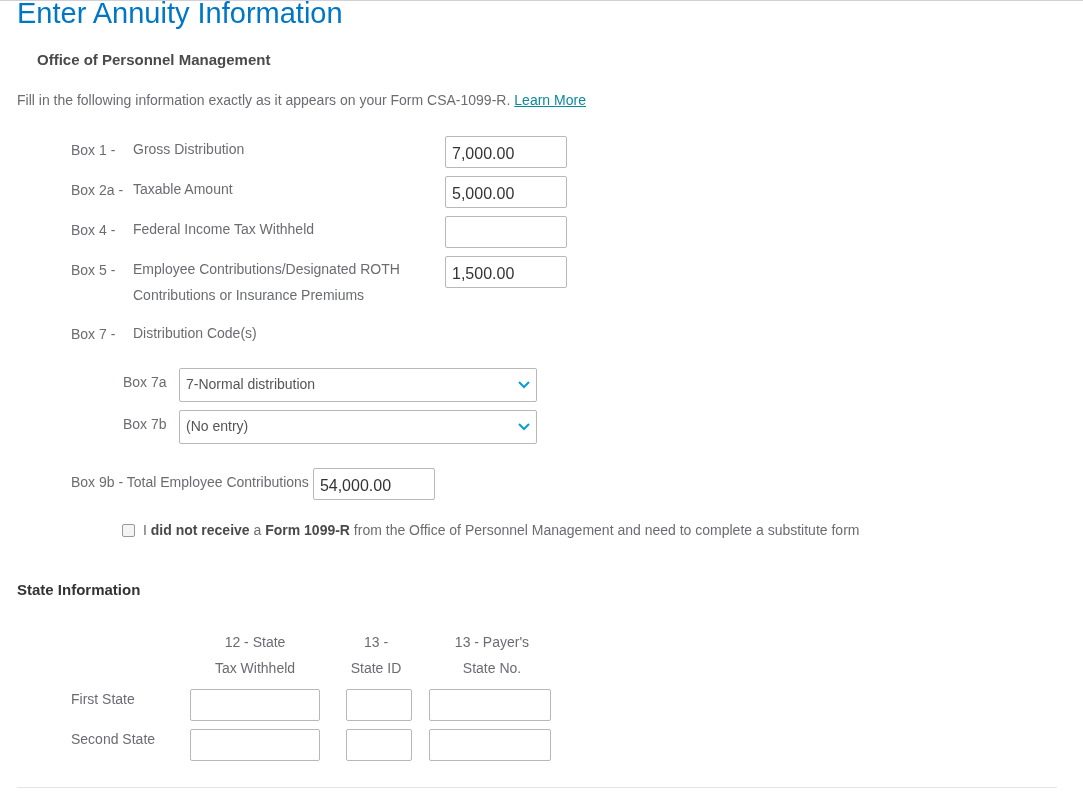 Image resolution: width=1083 pixels, height=796 pixels. Describe the element at coordinates (501, 530) in the screenshot. I see `checkbox-label: I did not receive a Form 1099-R from the Office of Personnel Management and need to complete a substitute form` at that location.